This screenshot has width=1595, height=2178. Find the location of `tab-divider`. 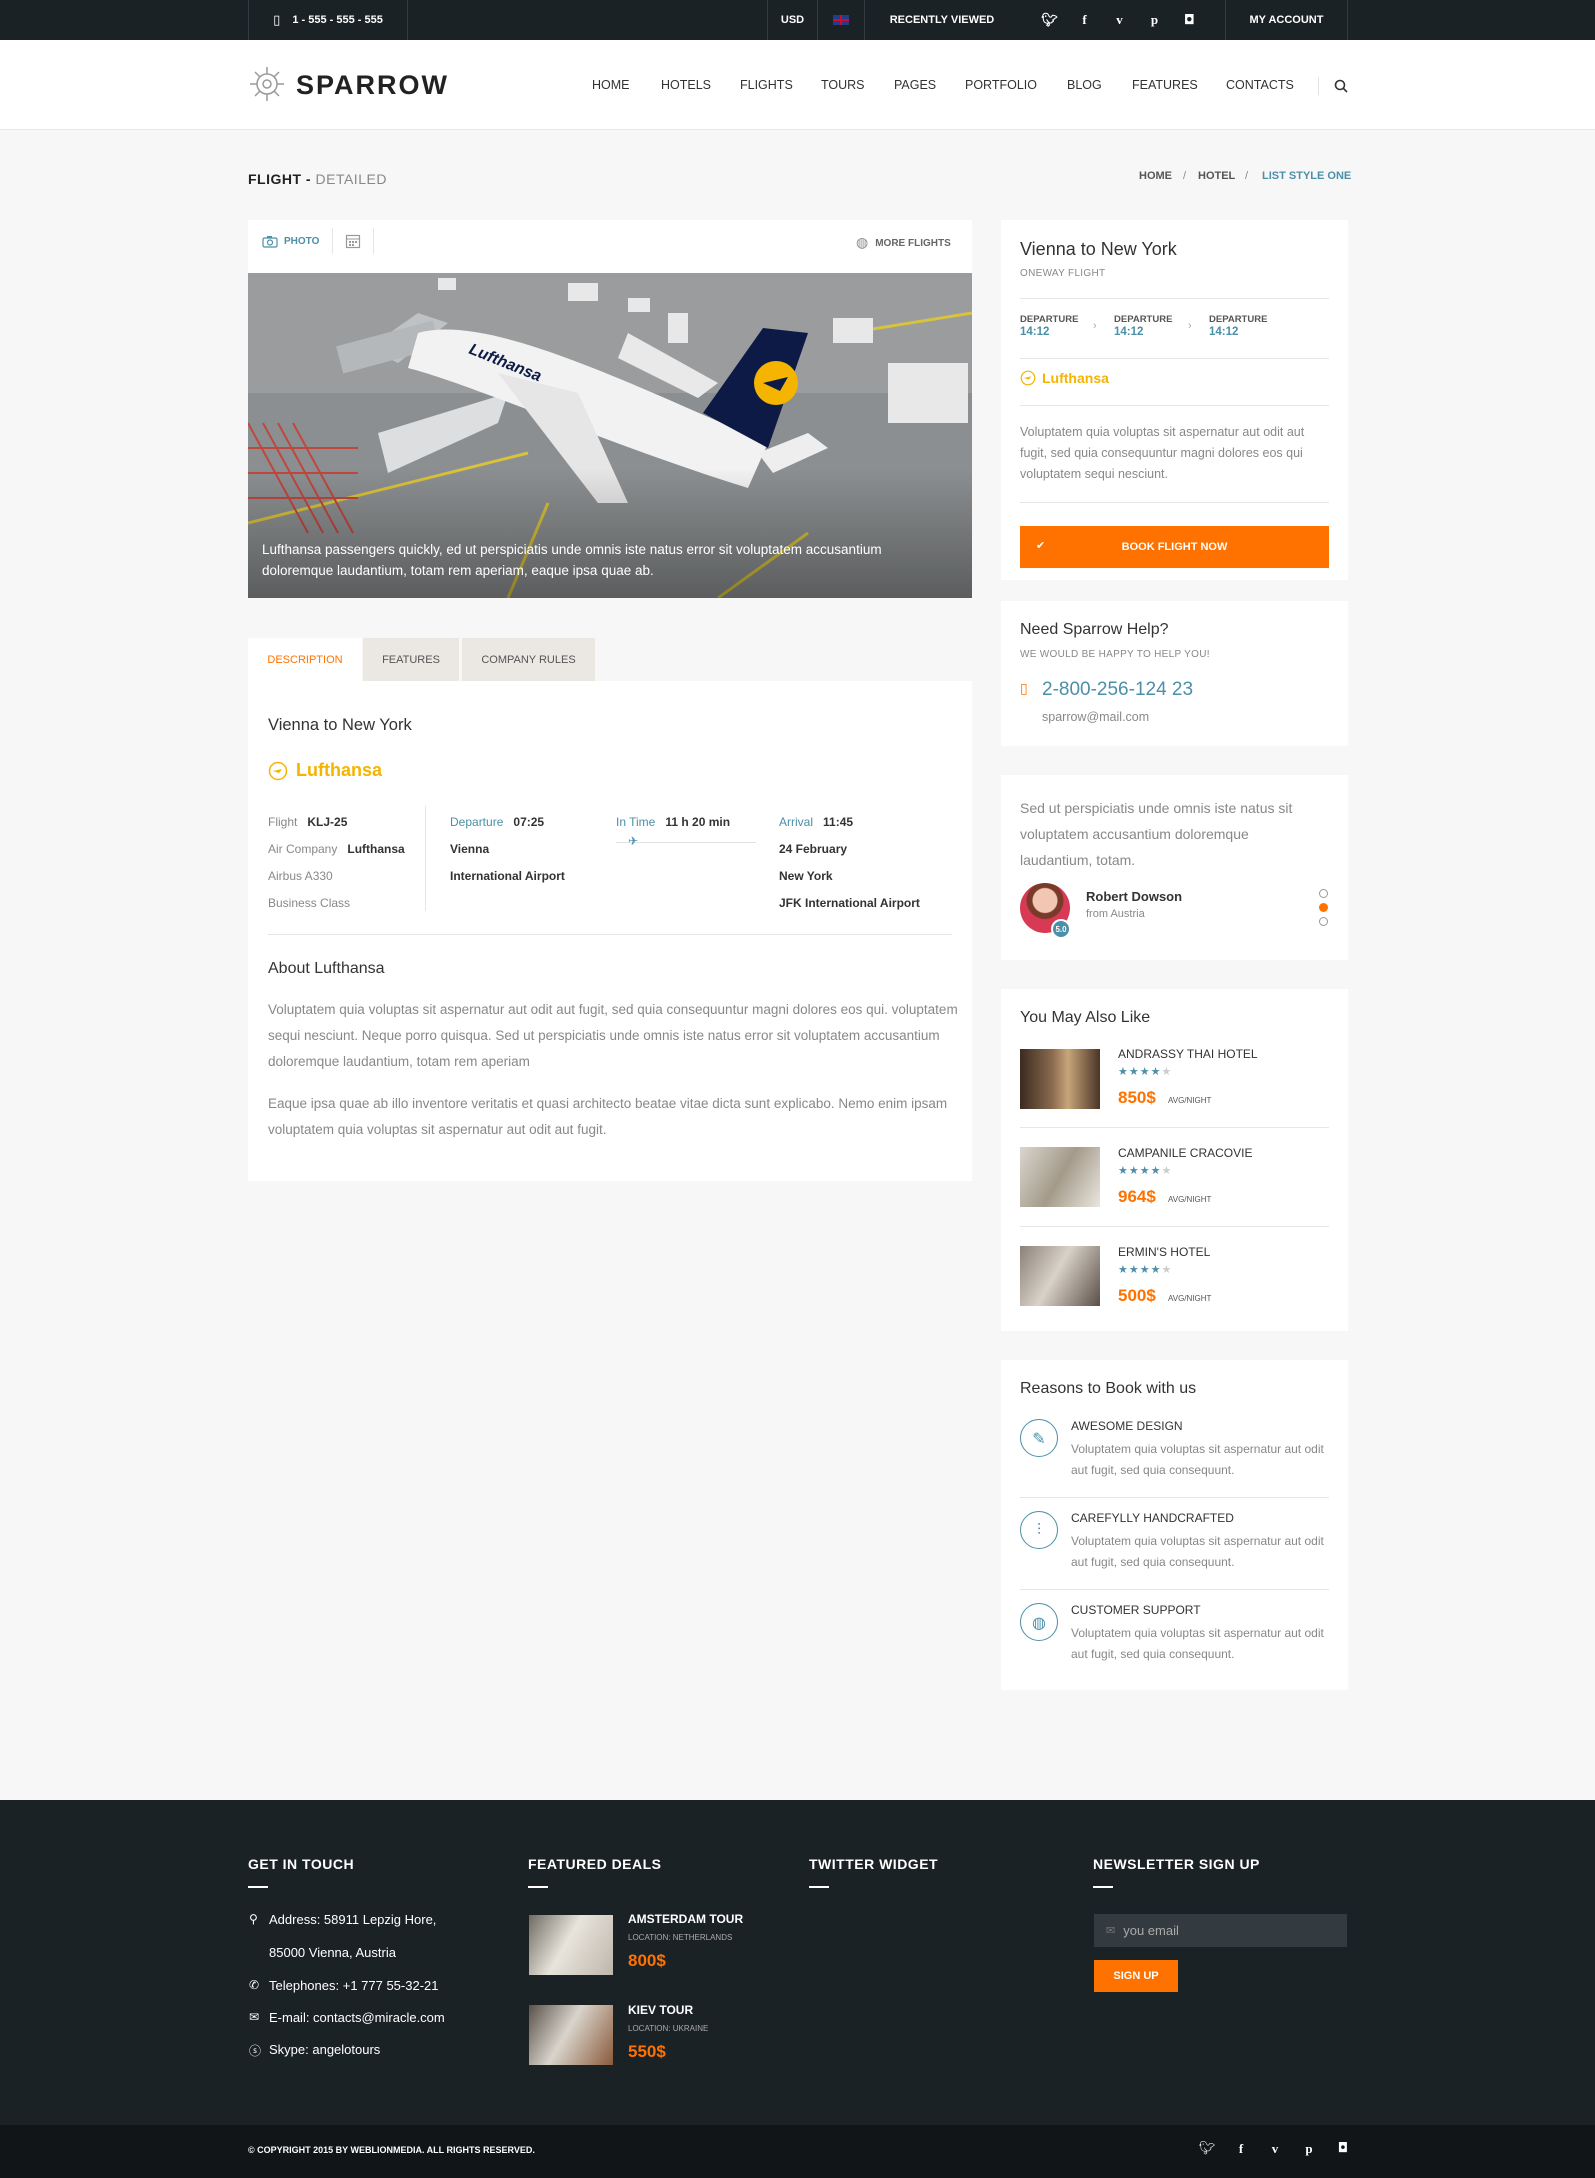

tab-divider is located at coordinates (373, 241).